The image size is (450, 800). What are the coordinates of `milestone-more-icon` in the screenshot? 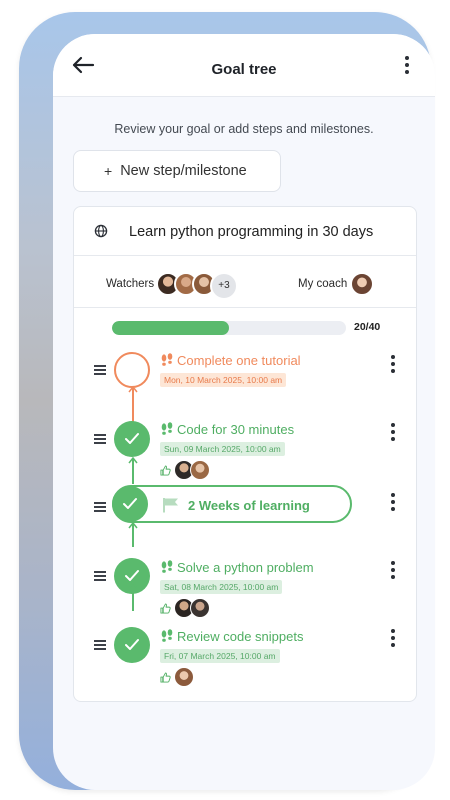 It's located at (393, 502).